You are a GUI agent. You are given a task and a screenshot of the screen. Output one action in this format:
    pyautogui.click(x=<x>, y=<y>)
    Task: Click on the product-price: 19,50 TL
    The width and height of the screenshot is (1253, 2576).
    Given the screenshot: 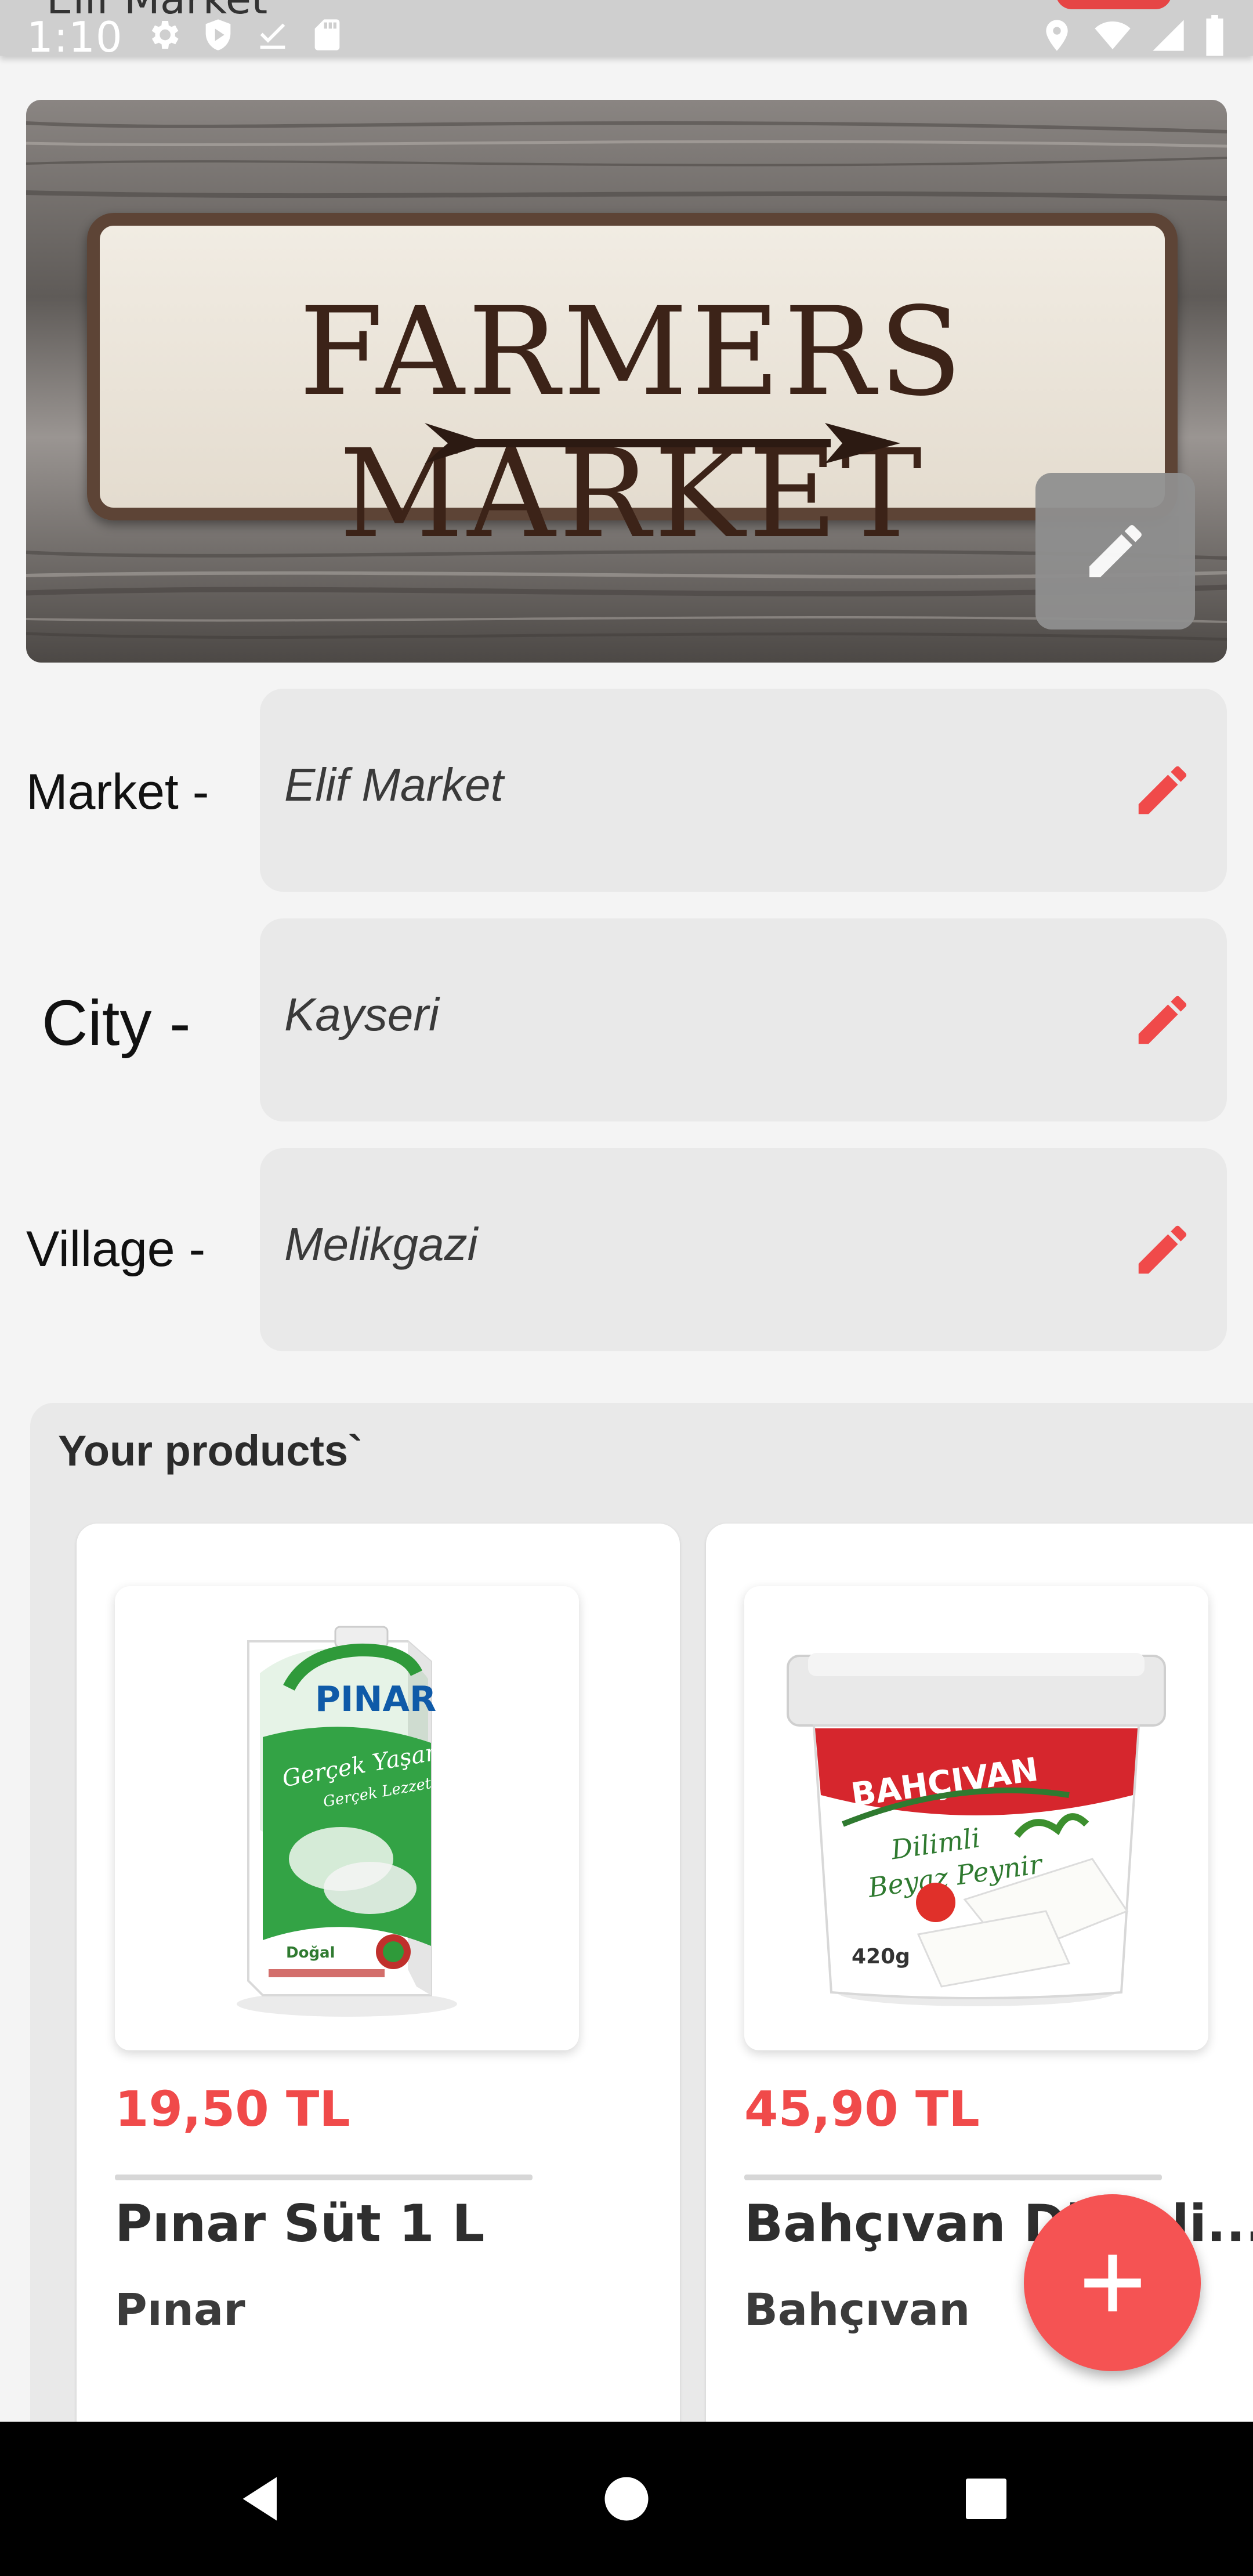 What is the action you would take?
    pyautogui.click(x=232, y=2109)
    